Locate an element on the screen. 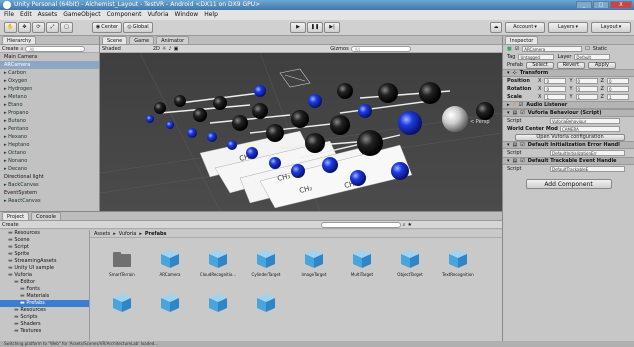 The image size is (634, 347). space-toggle: ◎ Global is located at coordinates (138, 27).